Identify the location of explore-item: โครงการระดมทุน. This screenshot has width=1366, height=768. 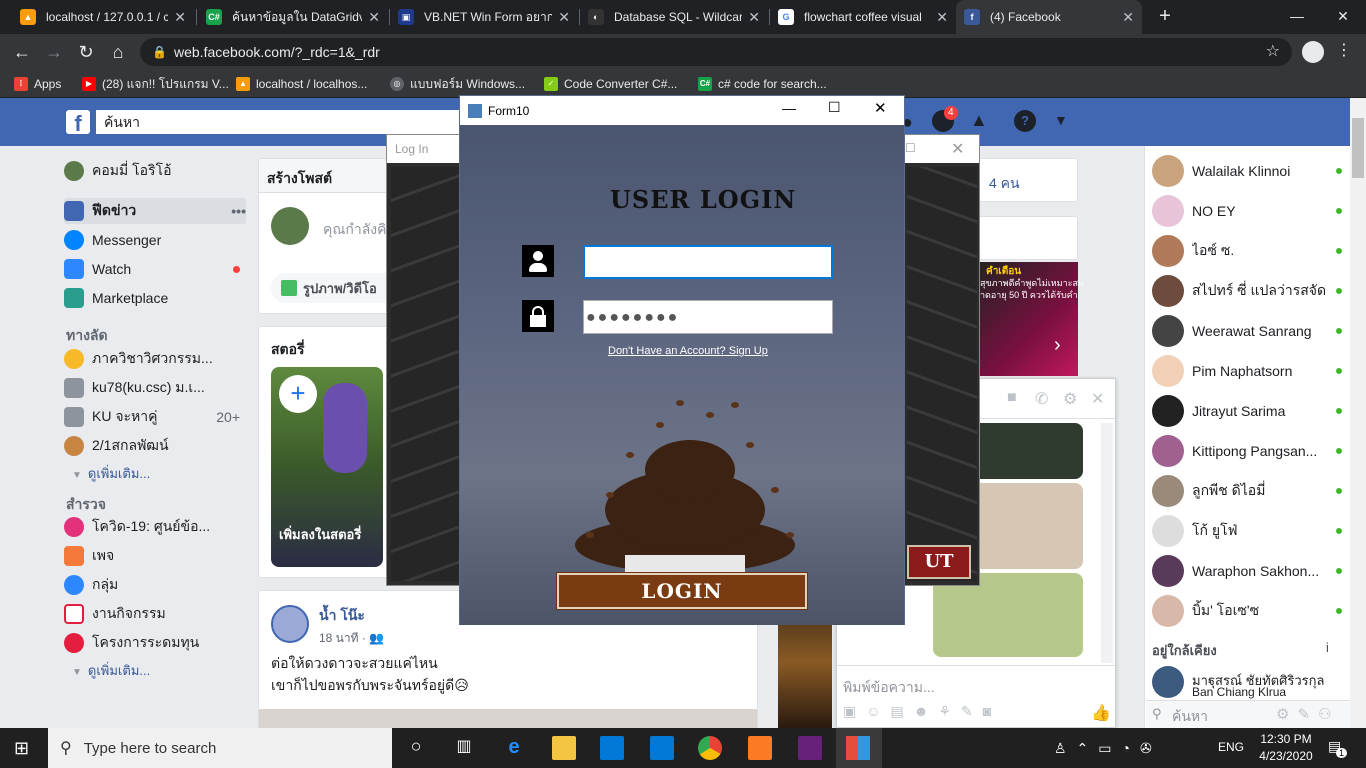
(155, 643).